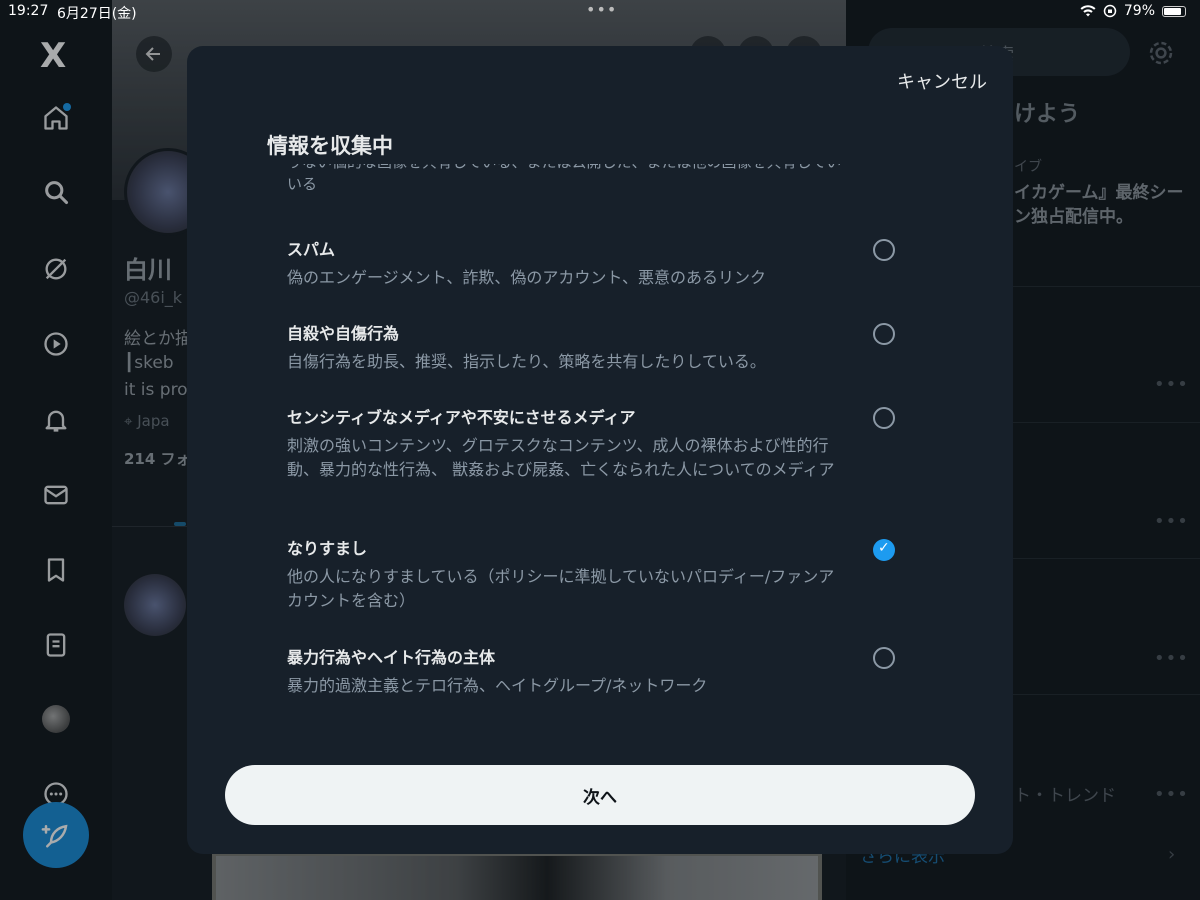 The height and width of the screenshot is (900, 1200). What do you see at coordinates (327, 548) in the screenshot?
I see `option-title: なりすまし` at bounding box center [327, 548].